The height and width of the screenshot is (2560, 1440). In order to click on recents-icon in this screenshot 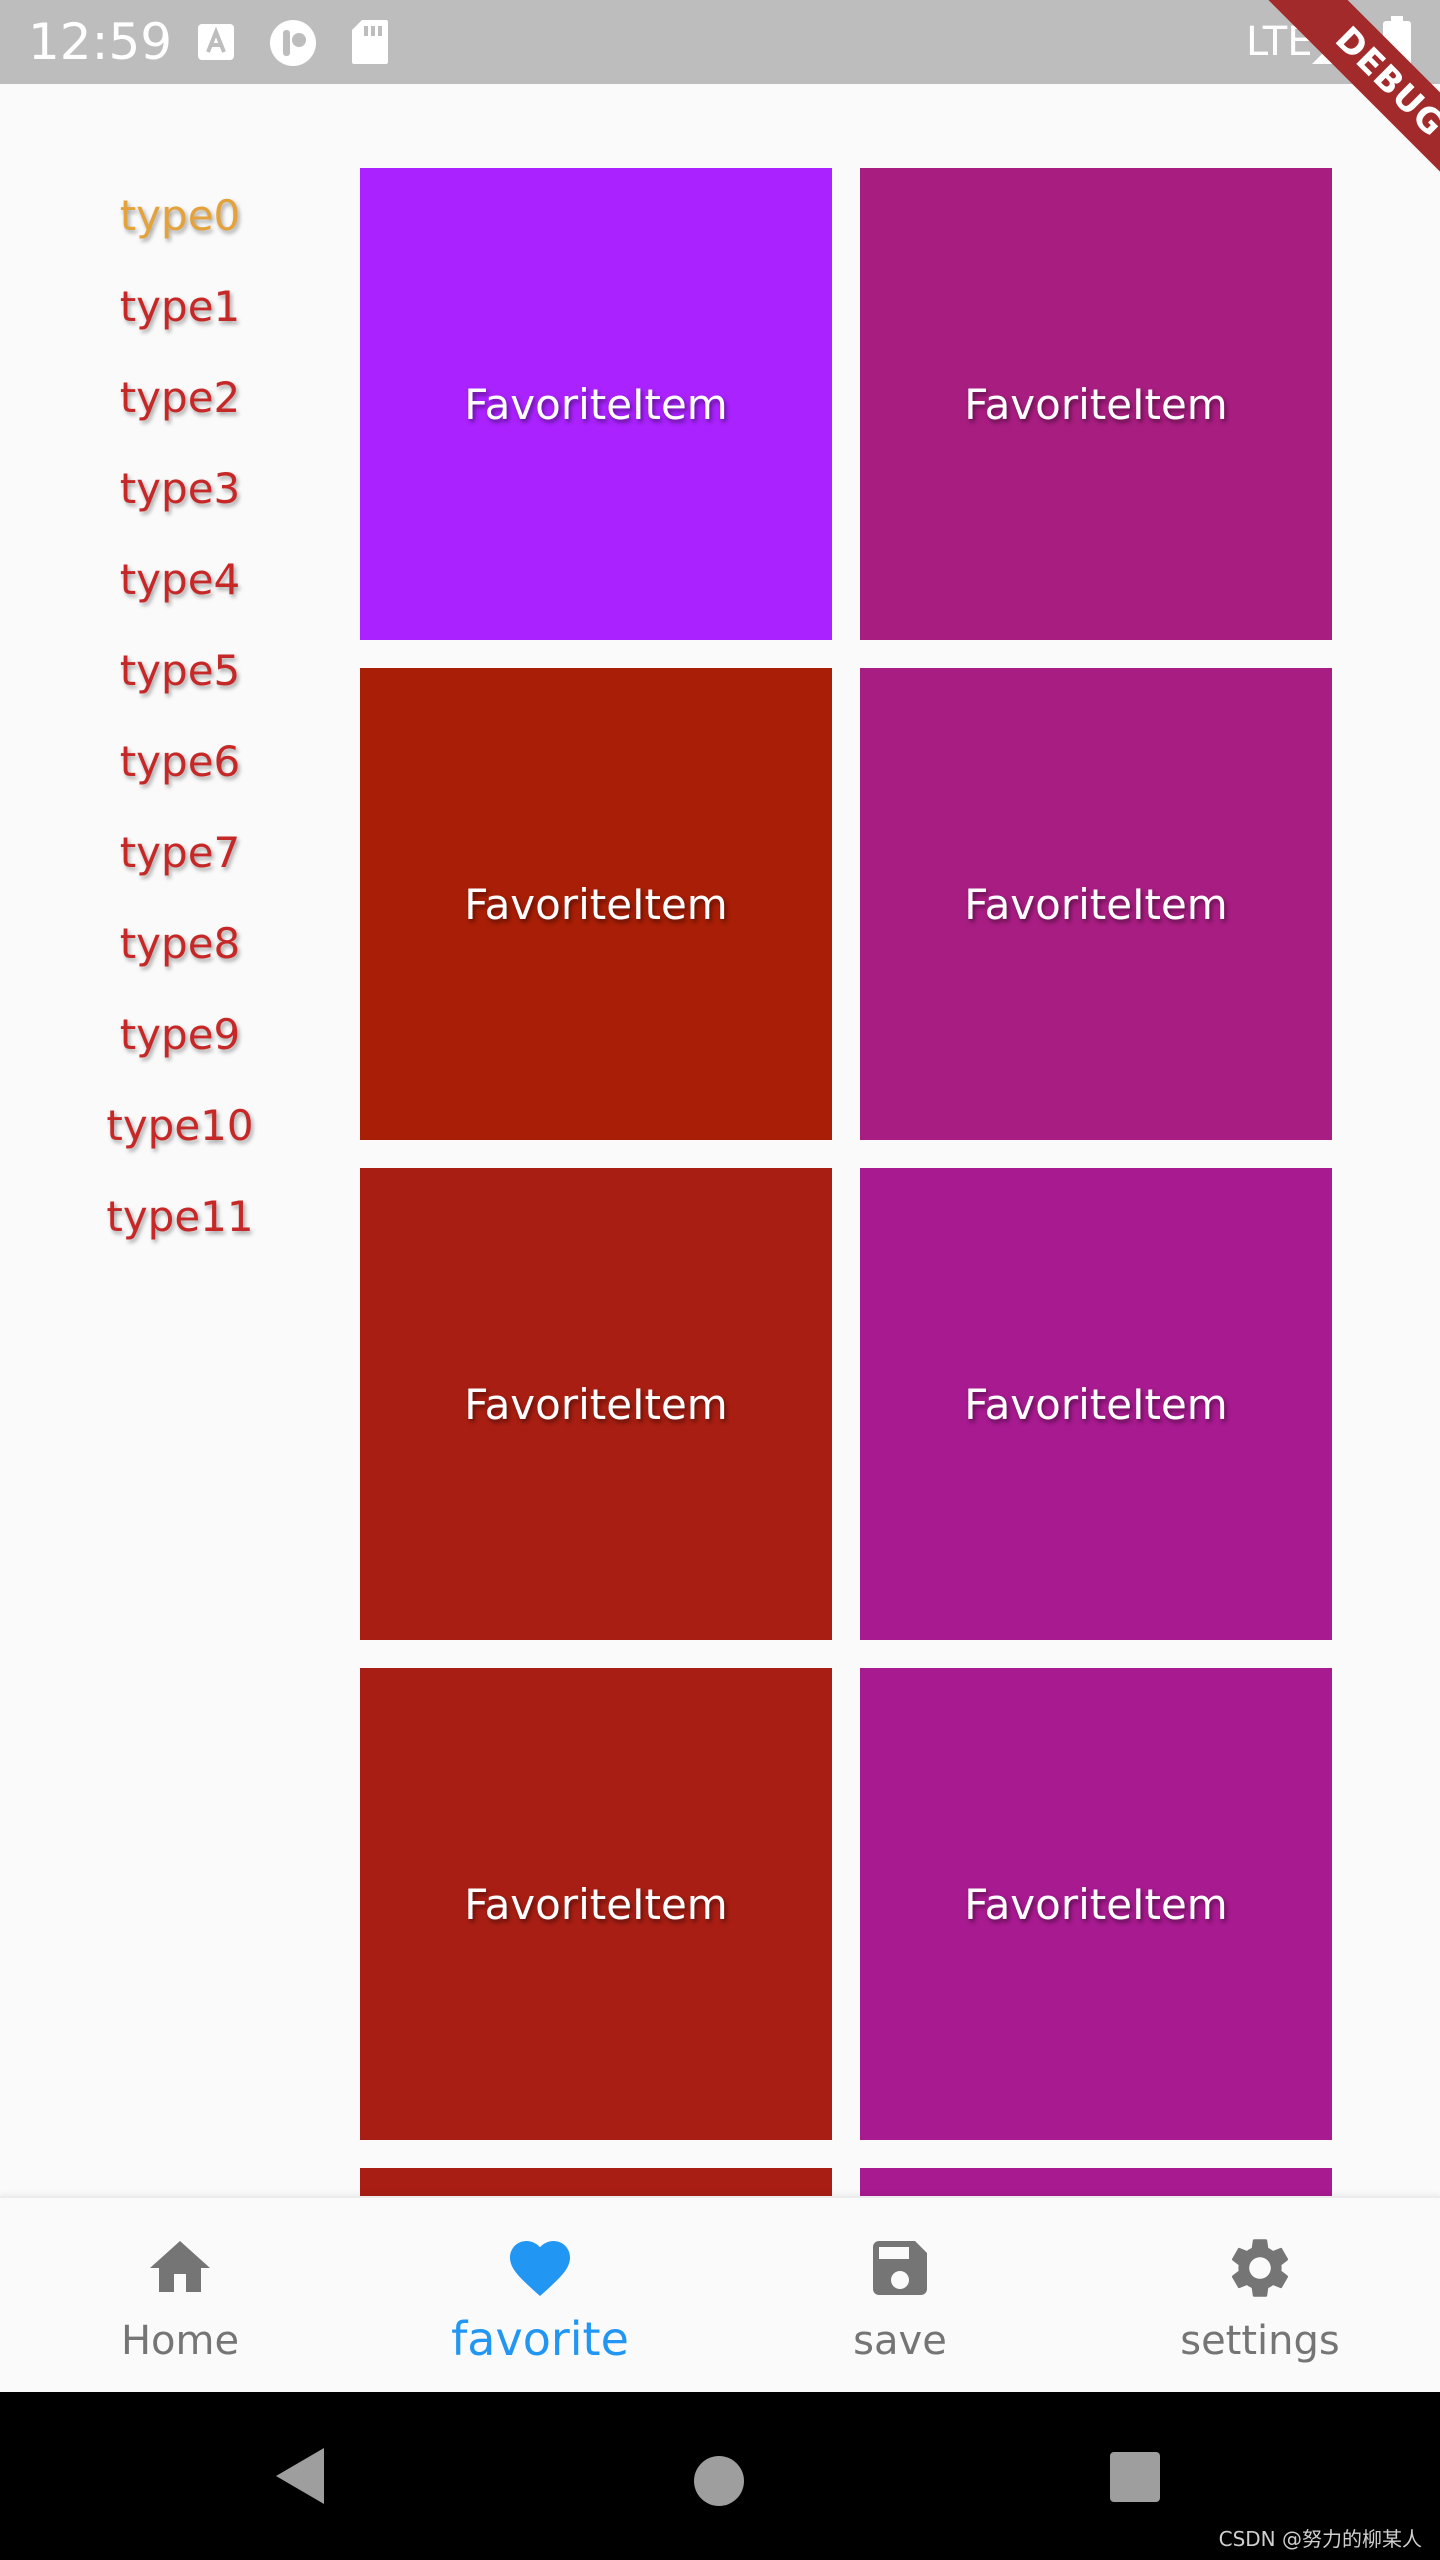, I will do `click(1135, 2477)`.